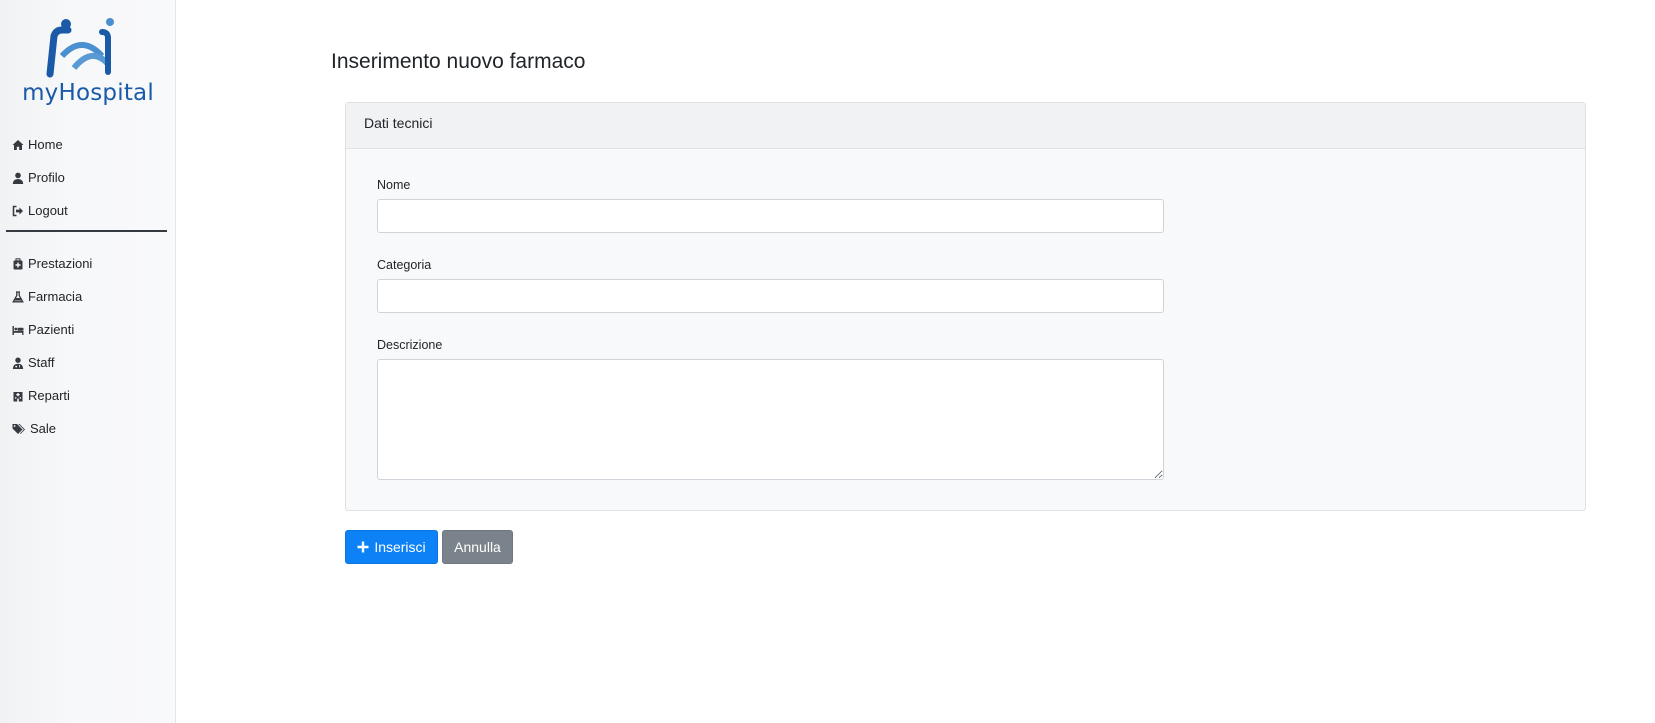 This screenshot has width=1655, height=723. What do you see at coordinates (41, 362) in the screenshot?
I see `sidebar-item-label: Staff` at bounding box center [41, 362].